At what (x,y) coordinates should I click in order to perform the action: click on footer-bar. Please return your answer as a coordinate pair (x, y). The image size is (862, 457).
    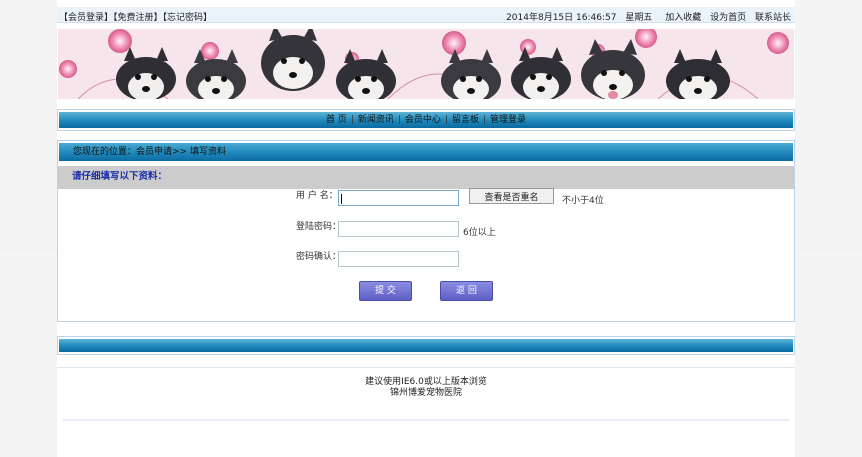
    Looking at the image, I should click on (426, 345).